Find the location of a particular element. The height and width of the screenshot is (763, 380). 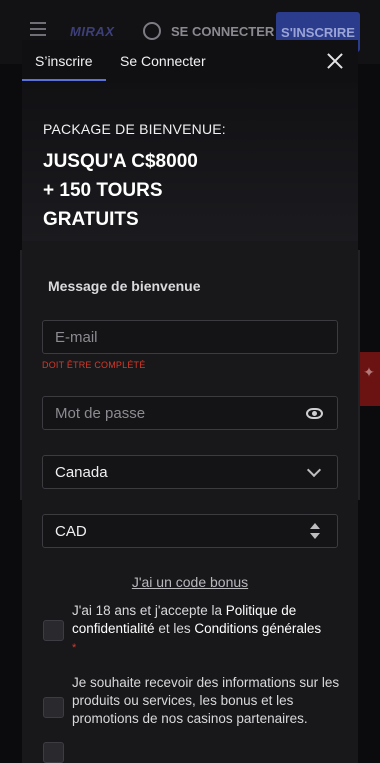

marketing-checkbox is located at coordinates (53, 707).